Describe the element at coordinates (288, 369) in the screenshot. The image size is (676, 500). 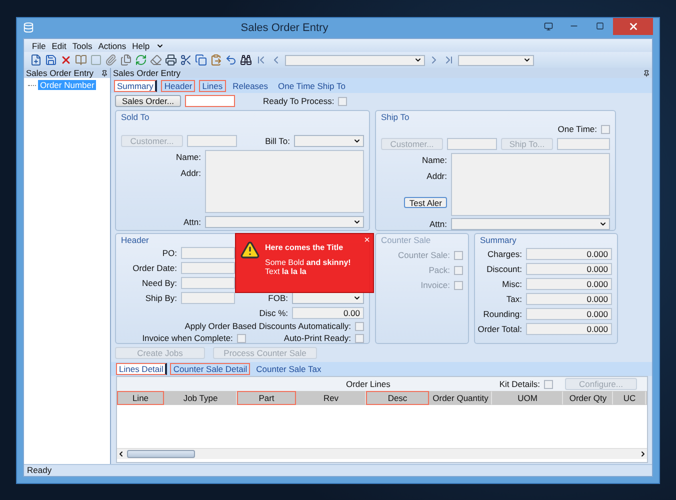
I see `tab: Counter Sale Tax` at that location.